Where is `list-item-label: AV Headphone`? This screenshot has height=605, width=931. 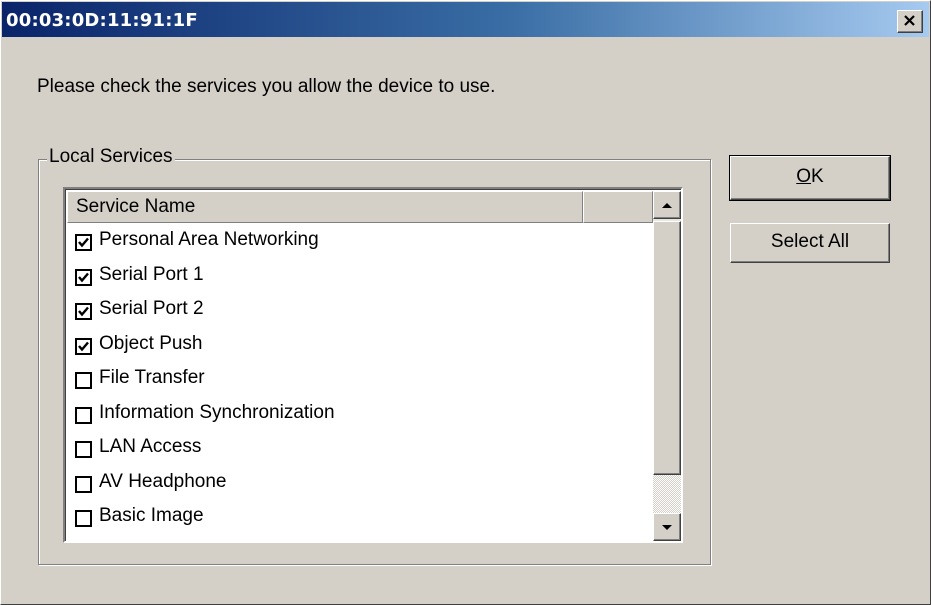
list-item-label: AV Headphone is located at coordinates (163, 481).